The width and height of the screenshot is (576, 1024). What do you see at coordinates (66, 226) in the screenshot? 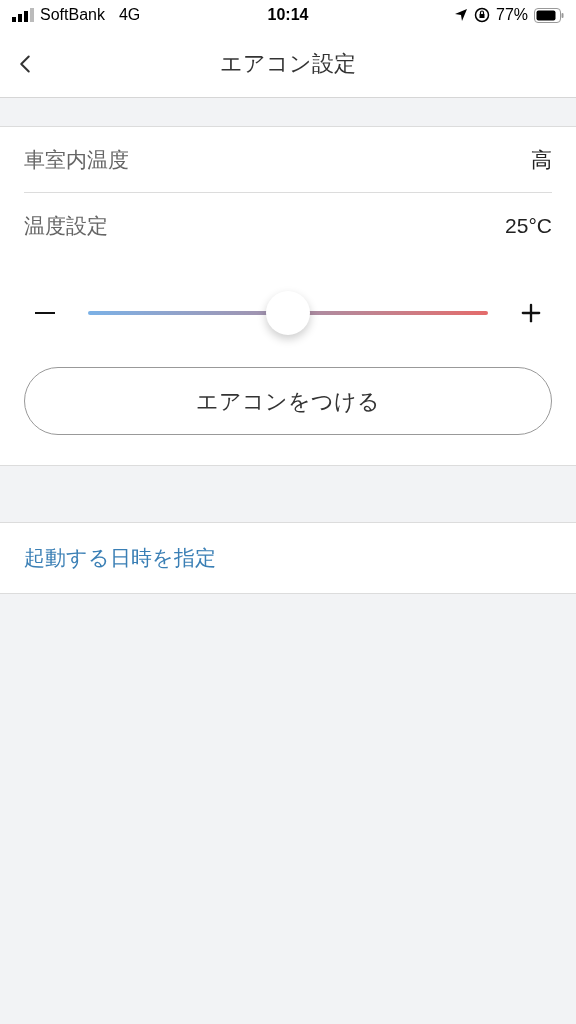
I see `setting-label: 温度設定` at bounding box center [66, 226].